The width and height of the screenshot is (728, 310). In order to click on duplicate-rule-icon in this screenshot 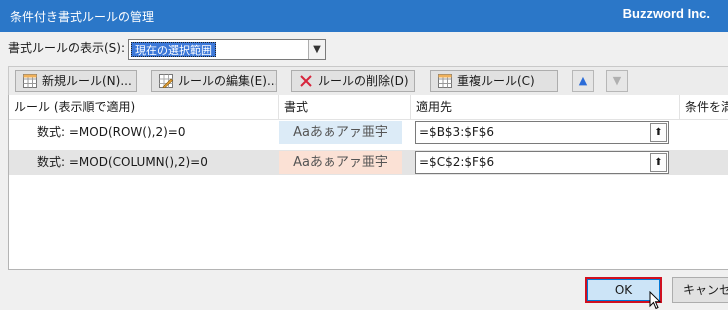, I will do `click(445, 81)`.